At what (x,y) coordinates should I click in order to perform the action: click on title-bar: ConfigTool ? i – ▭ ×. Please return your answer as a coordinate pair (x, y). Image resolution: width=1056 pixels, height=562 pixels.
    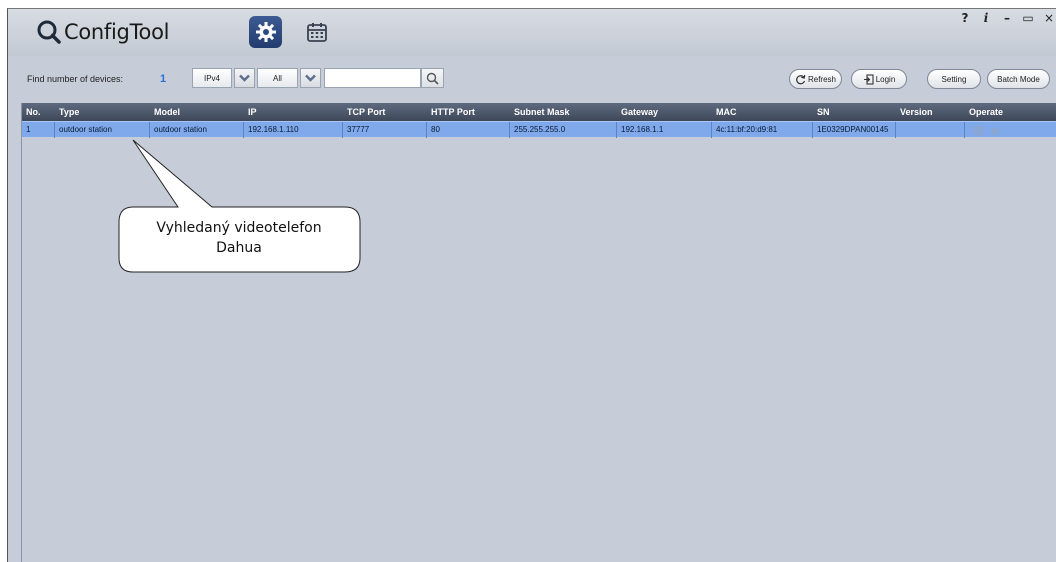
    Looking at the image, I should click on (532, 32).